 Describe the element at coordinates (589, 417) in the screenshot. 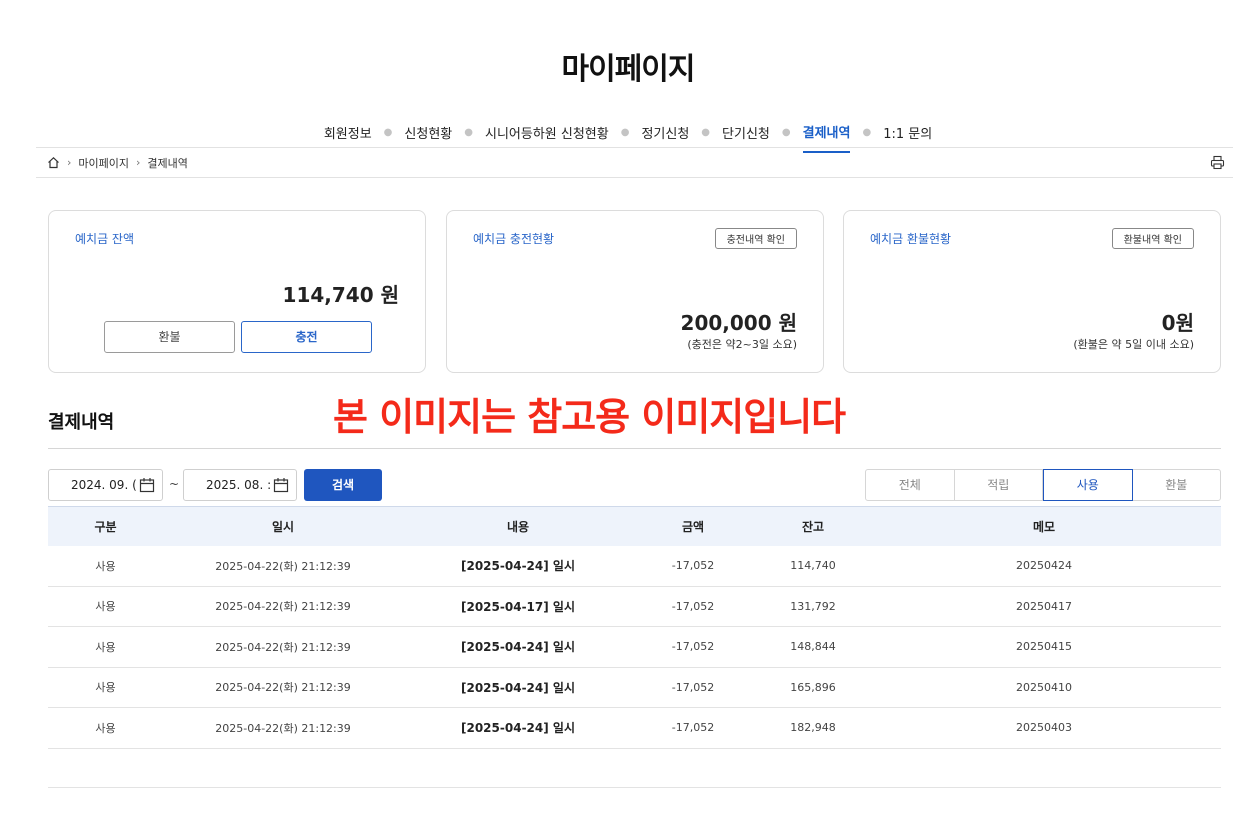

I see `reference-watermark: 본 이미지는 참고용 이미지입니다` at that location.